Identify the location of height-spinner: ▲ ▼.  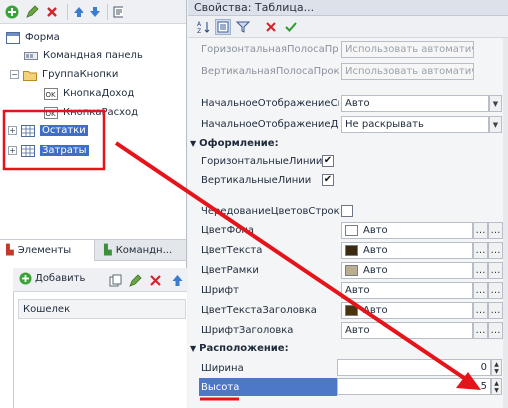
(496, 386).